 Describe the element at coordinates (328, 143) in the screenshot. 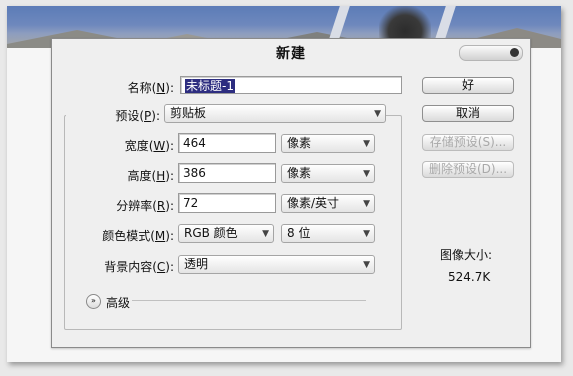

I see `width-unit-select: 像素 ▼` at that location.